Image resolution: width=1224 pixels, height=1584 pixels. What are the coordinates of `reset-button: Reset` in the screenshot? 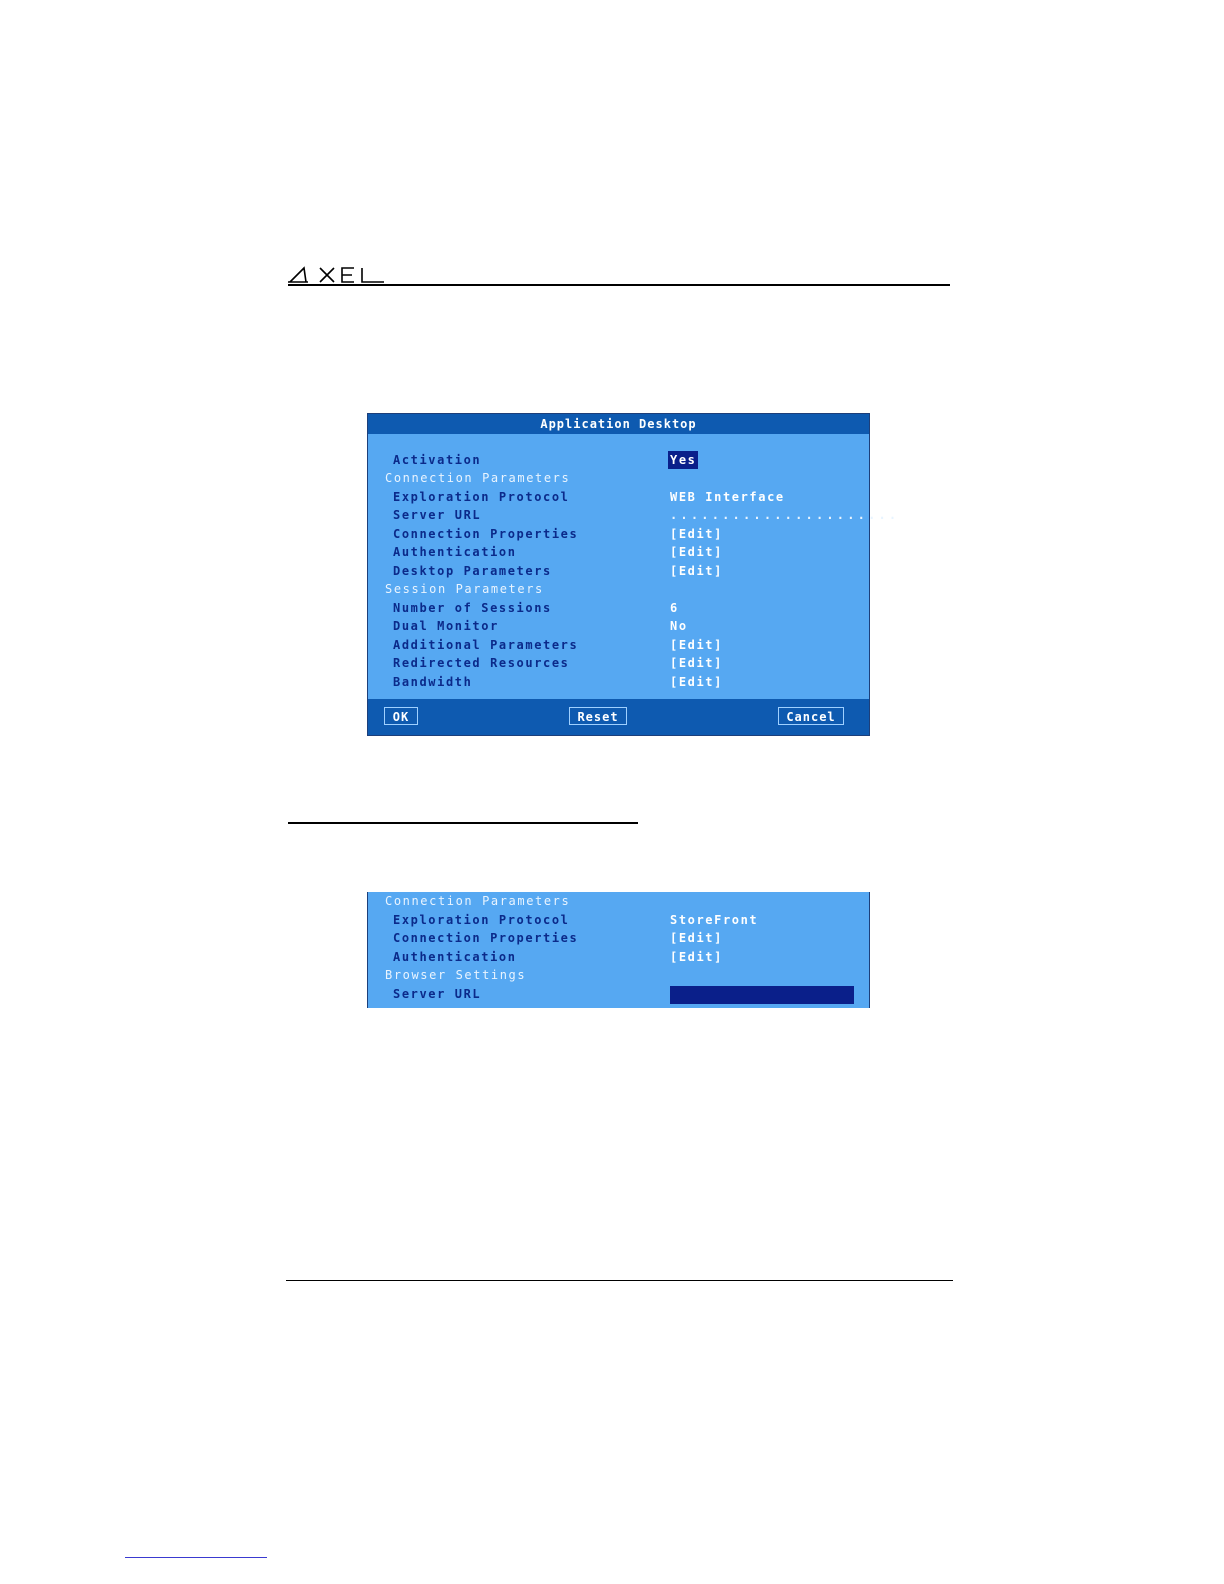 It's located at (598, 716).